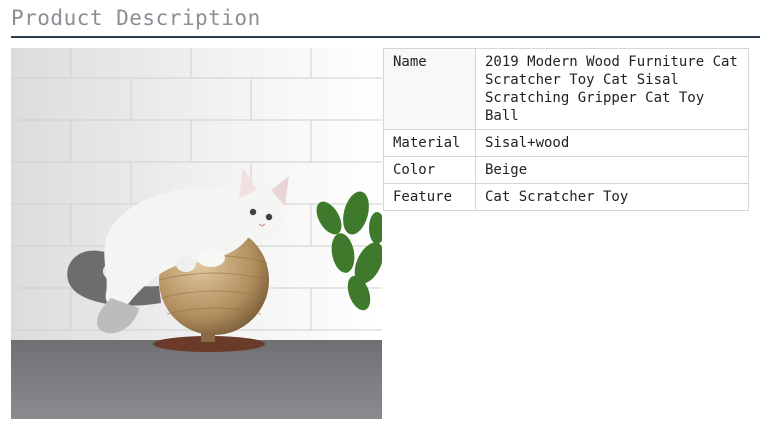 The width and height of the screenshot is (774, 442). Describe the element at coordinates (429, 89) in the screenshot. I see `spec-label: Name` at that location.